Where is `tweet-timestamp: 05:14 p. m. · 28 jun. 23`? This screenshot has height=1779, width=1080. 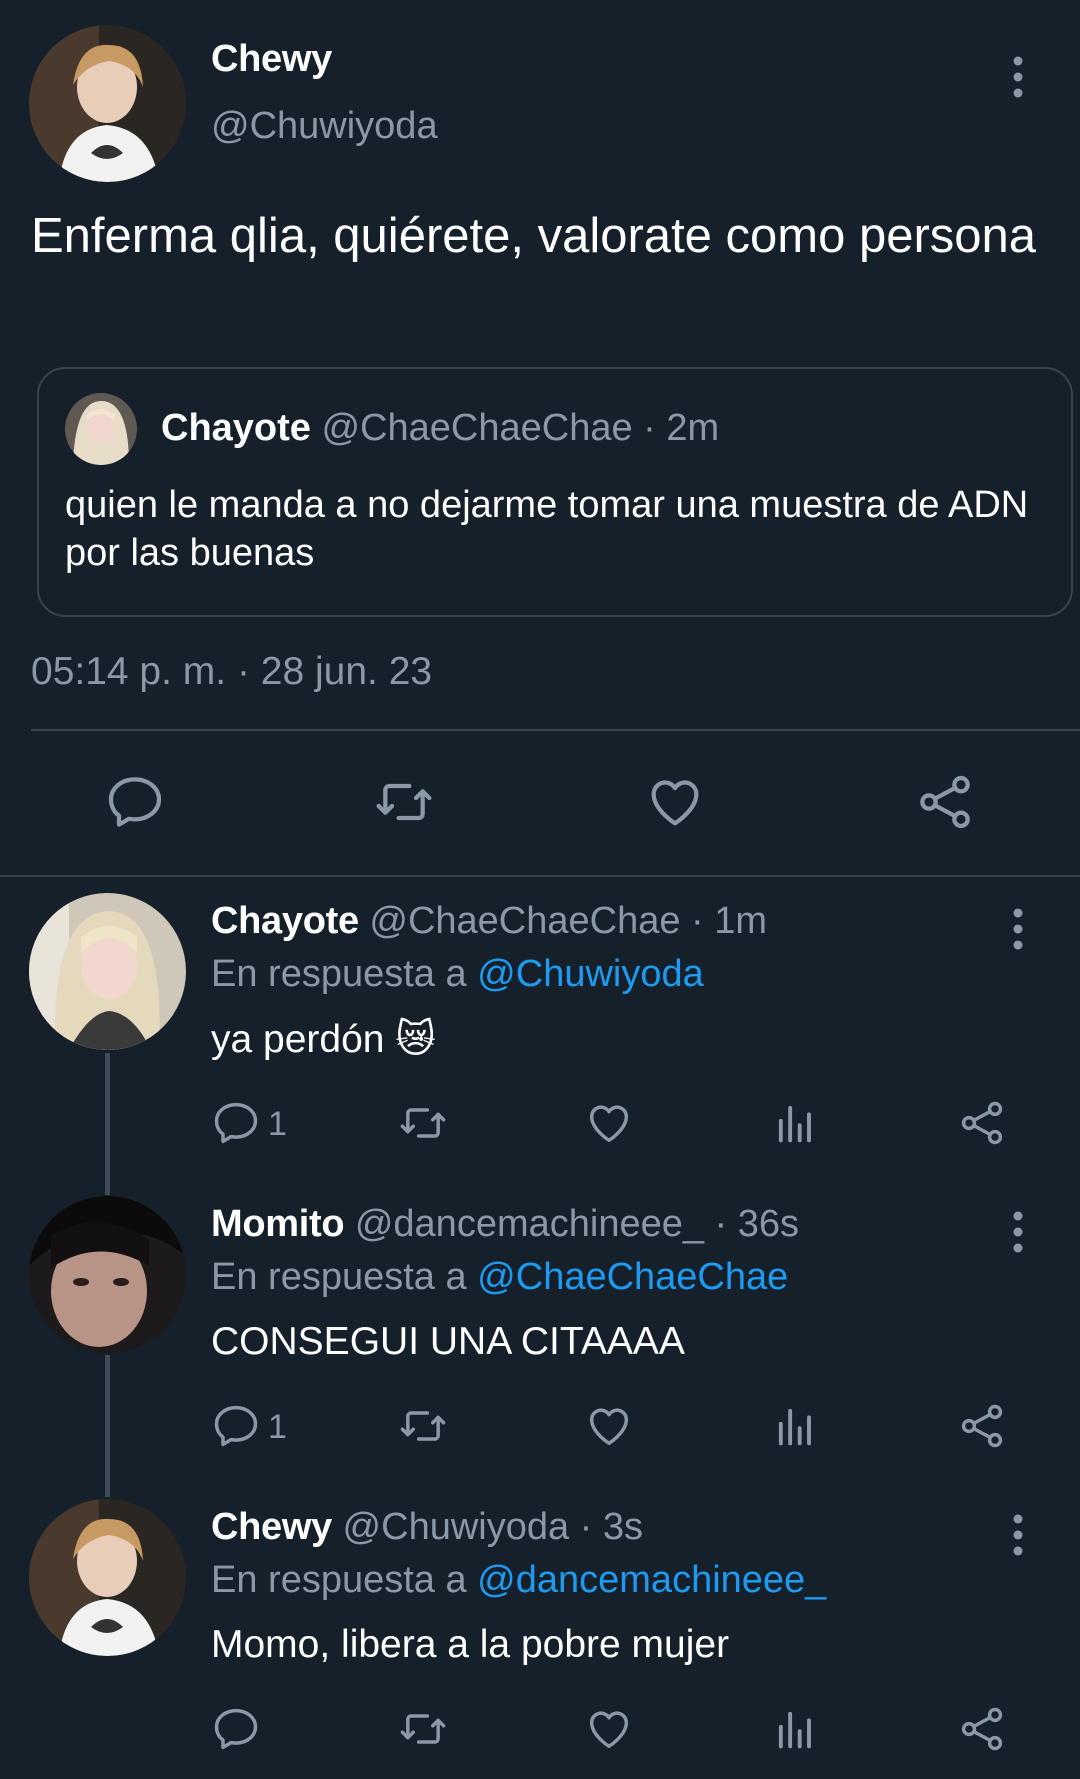
tweet-timestamp: 05:14 p. m. · 28 jun. 23 is located at coordinates (231, 672).